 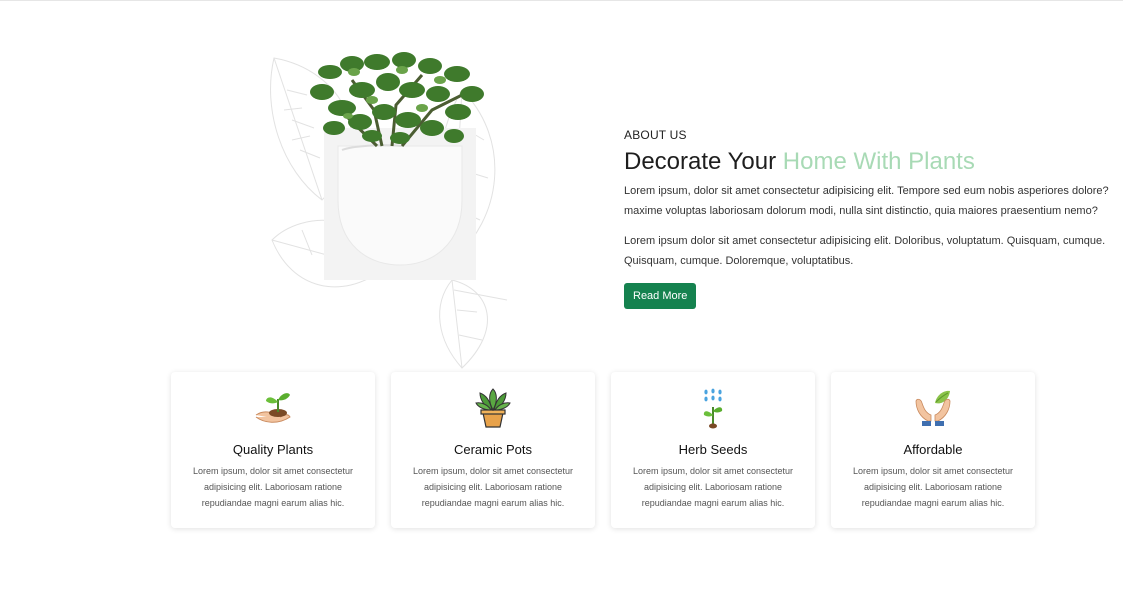 What do you see at coordinates (561, 0) in the screenshot?
I see `top-divider` at bounding box center [561, 0].